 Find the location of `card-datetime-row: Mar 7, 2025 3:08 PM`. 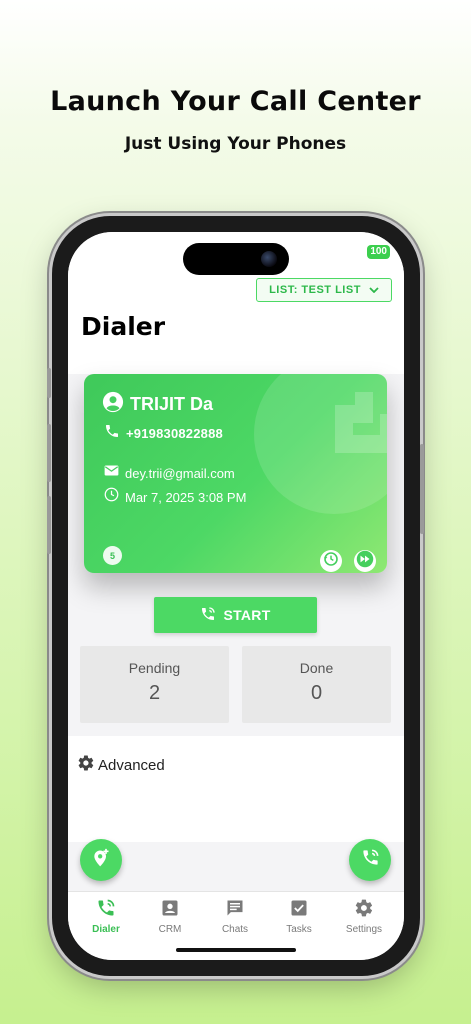

card-datetime-row: Mar 7, 2025 3:08 PM is located at coordinates (175, 497).